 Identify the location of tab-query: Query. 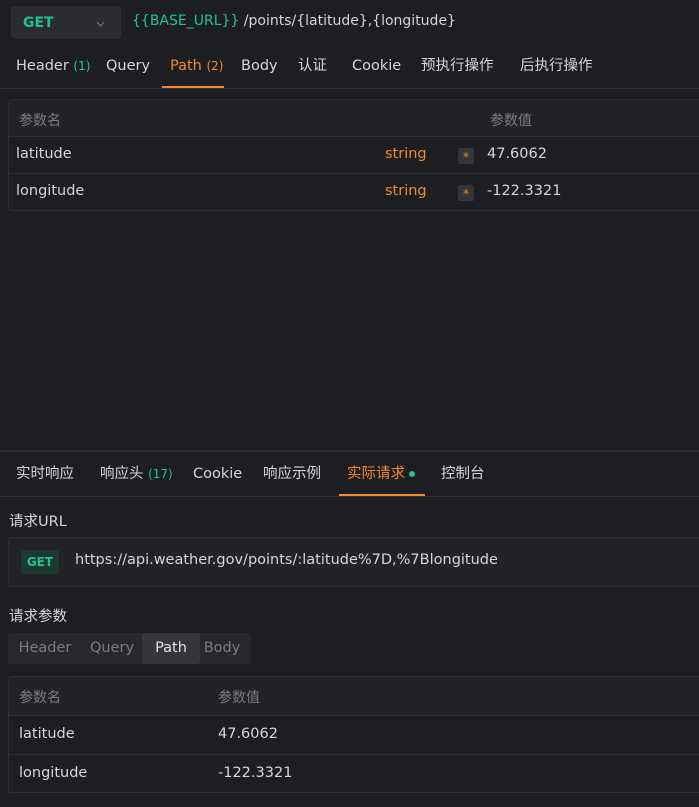
(128, 66).